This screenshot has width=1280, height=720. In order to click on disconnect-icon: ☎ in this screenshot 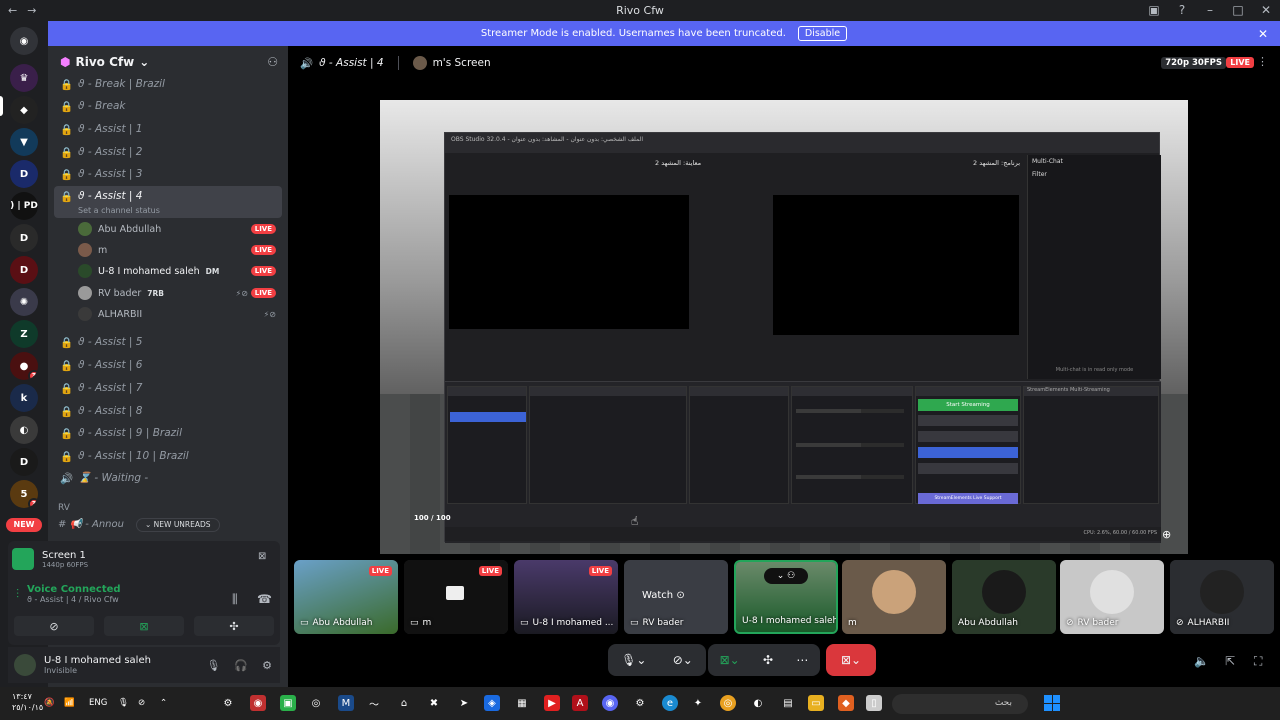, I will do `click(264, 599)`.